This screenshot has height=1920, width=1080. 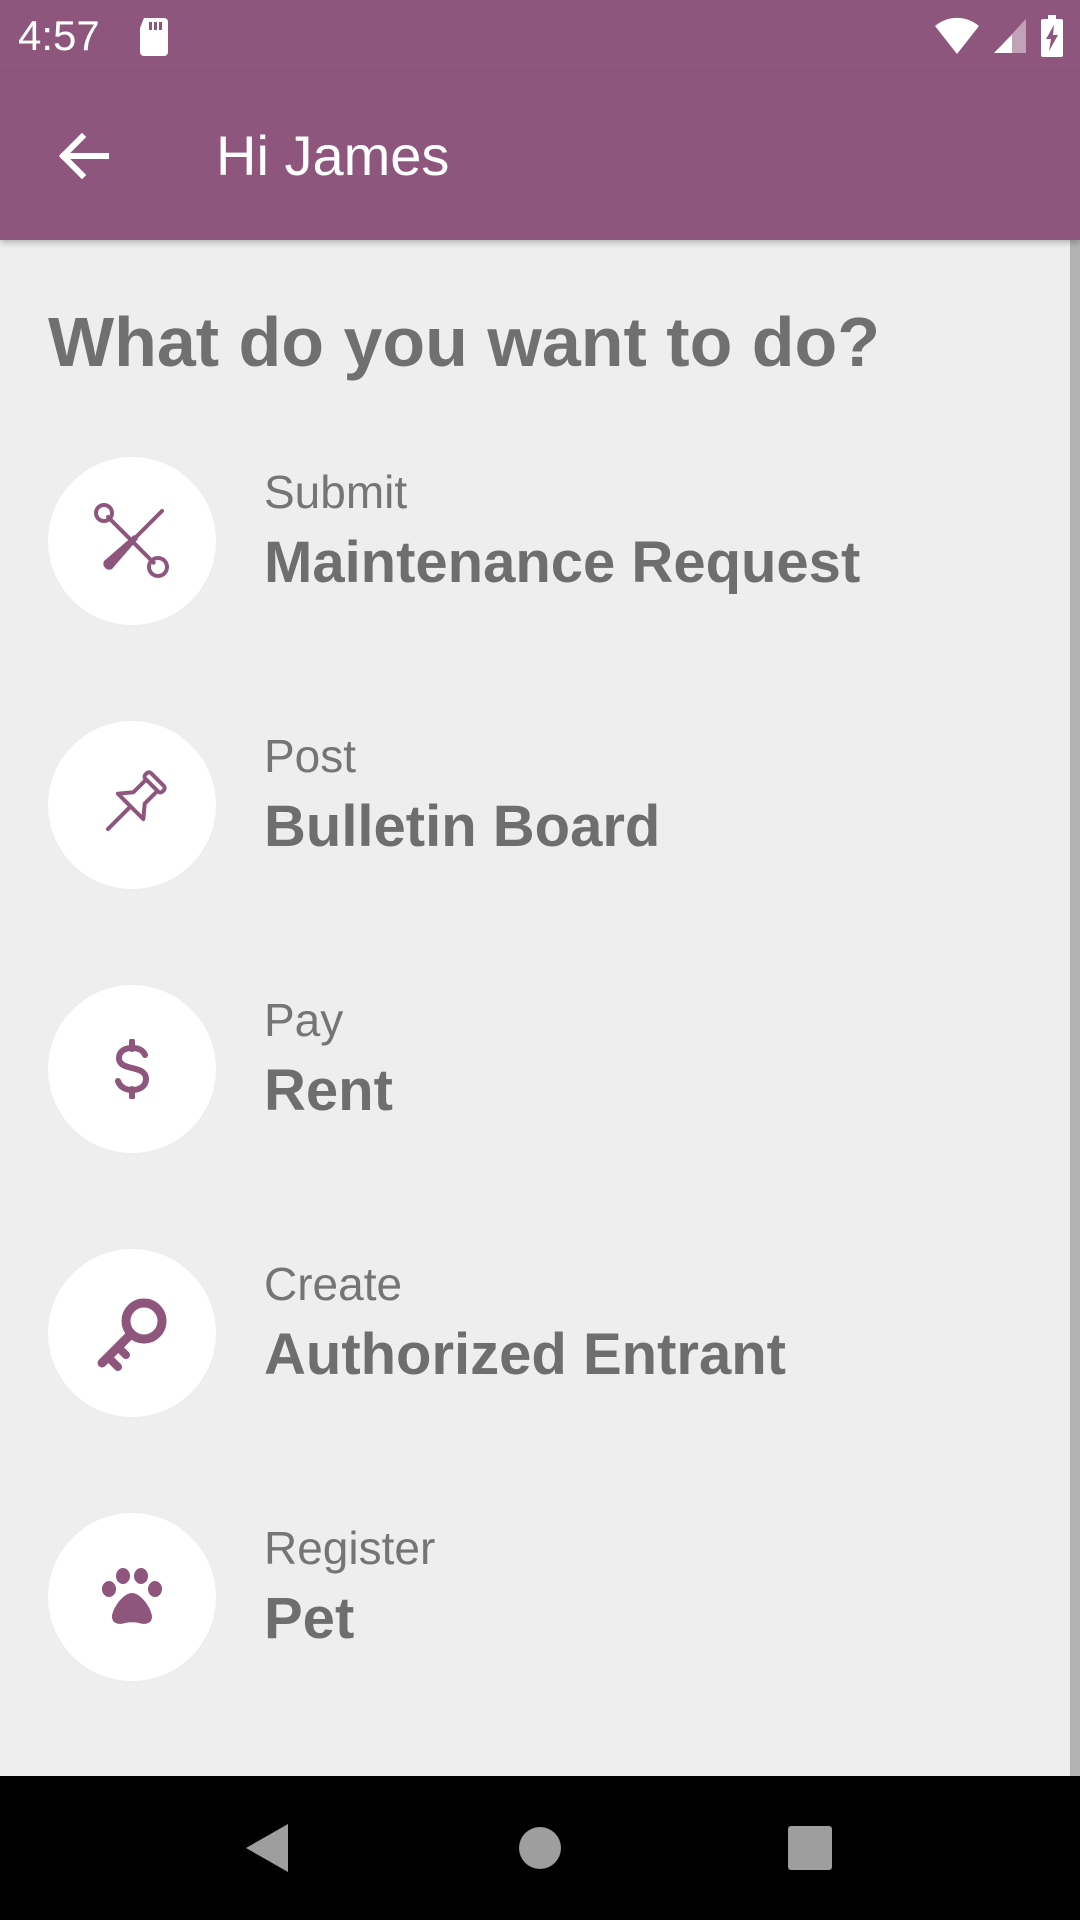 I want to click on action-verb: Register, so click(x=350, y=1548).